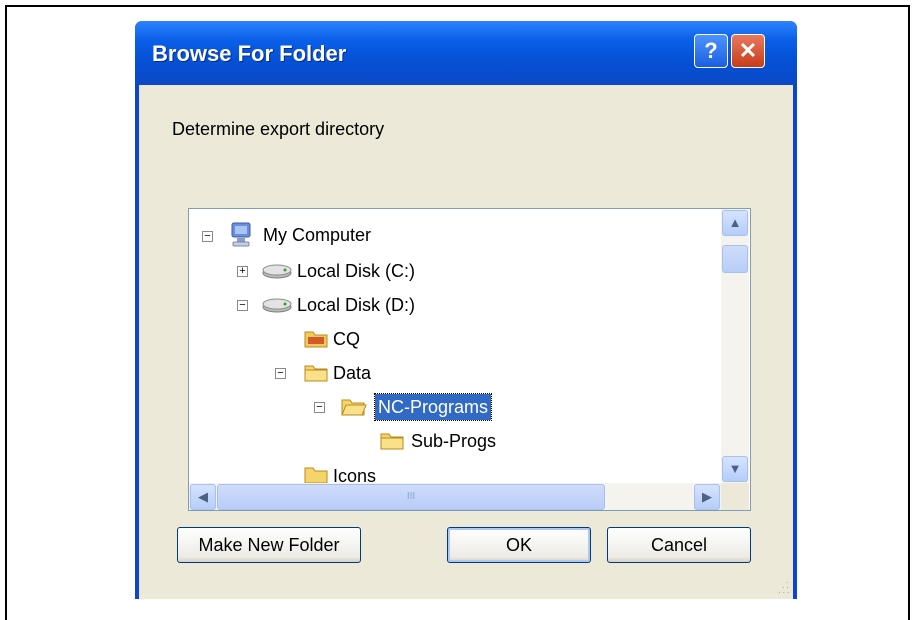 Image resolution: width=920 pixels, height=620 pixels. What do you see at coordinates (203, 497) in the screenshot?
I see `scroll-left-button: ◀` at bounding box center [203, 497].